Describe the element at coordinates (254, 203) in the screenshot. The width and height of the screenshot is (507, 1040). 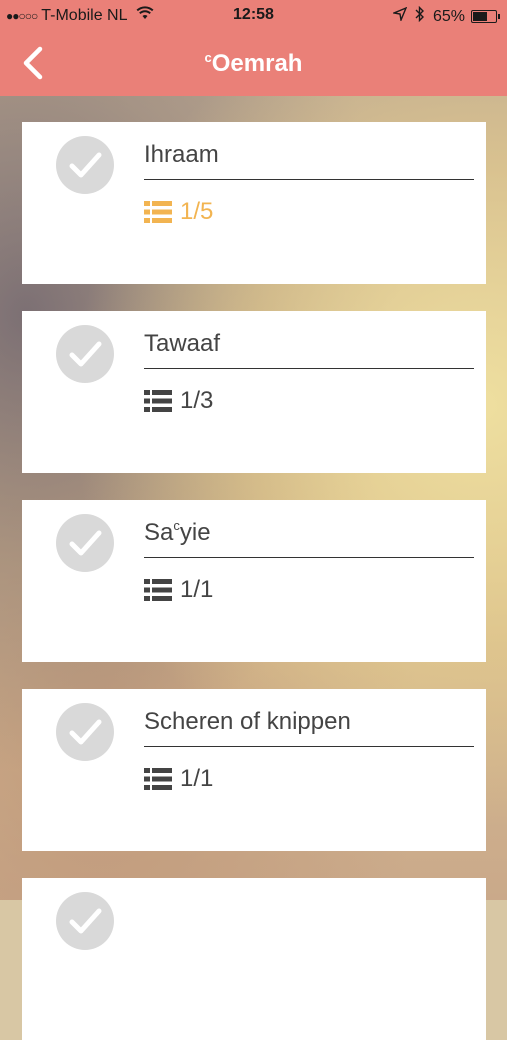
I see `step-card: Ihraam 1/5` at that location.